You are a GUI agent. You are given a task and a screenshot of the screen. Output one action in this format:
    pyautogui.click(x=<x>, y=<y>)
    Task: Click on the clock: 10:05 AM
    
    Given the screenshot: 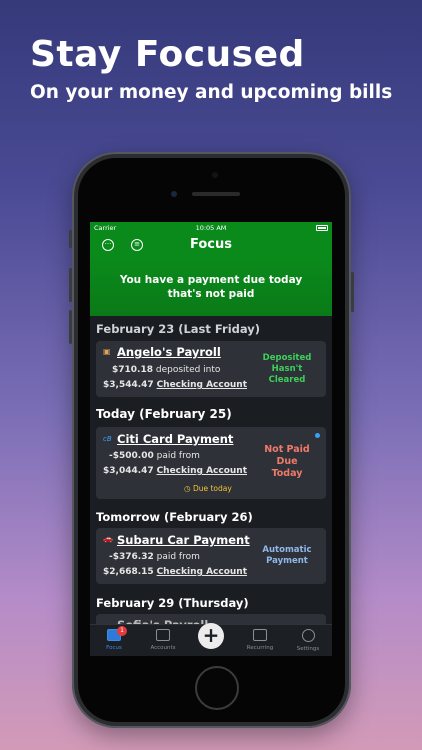 What is the action you would take?
    pyautogui.click(x=211, y=228)
    